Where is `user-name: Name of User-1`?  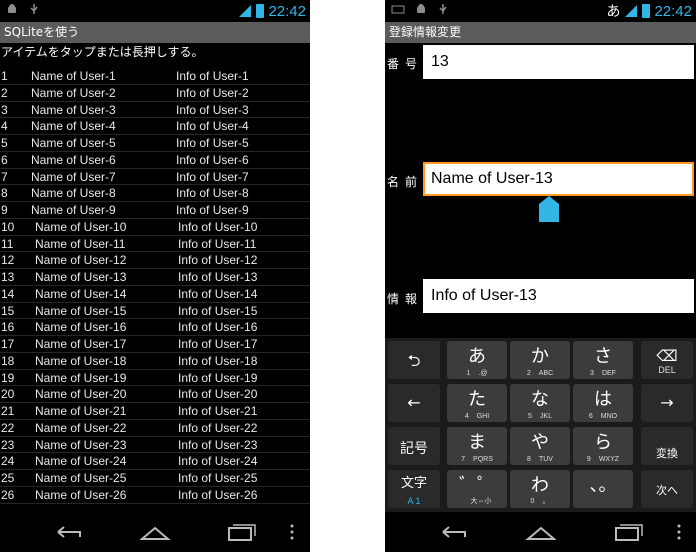 user-name: Name of User-1 is located at coordinates (73, 76).